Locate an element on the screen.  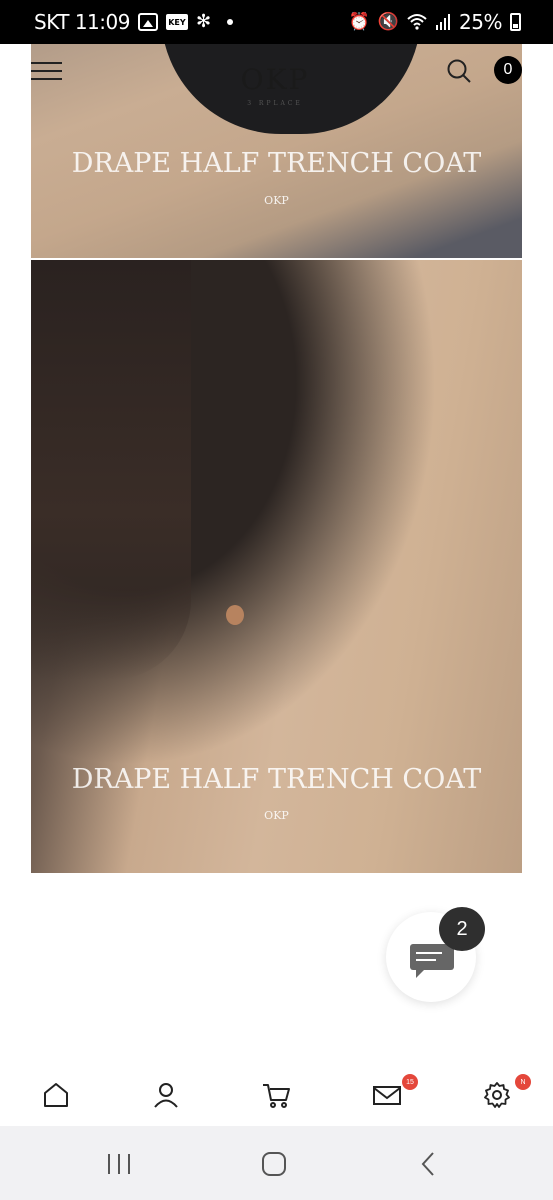
home-button-icon is located at coordinates (274, 1164).